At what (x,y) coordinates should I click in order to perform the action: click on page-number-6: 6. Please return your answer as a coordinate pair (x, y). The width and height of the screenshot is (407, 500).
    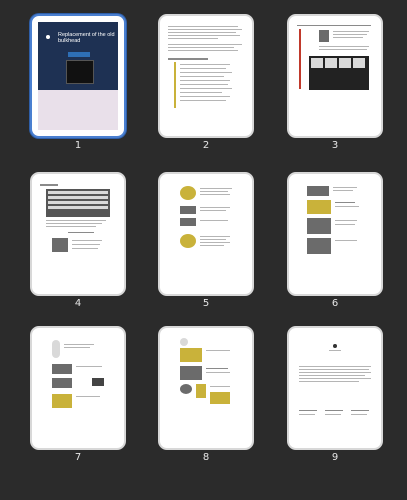
    Looking at the image, I should click on (335, 303).